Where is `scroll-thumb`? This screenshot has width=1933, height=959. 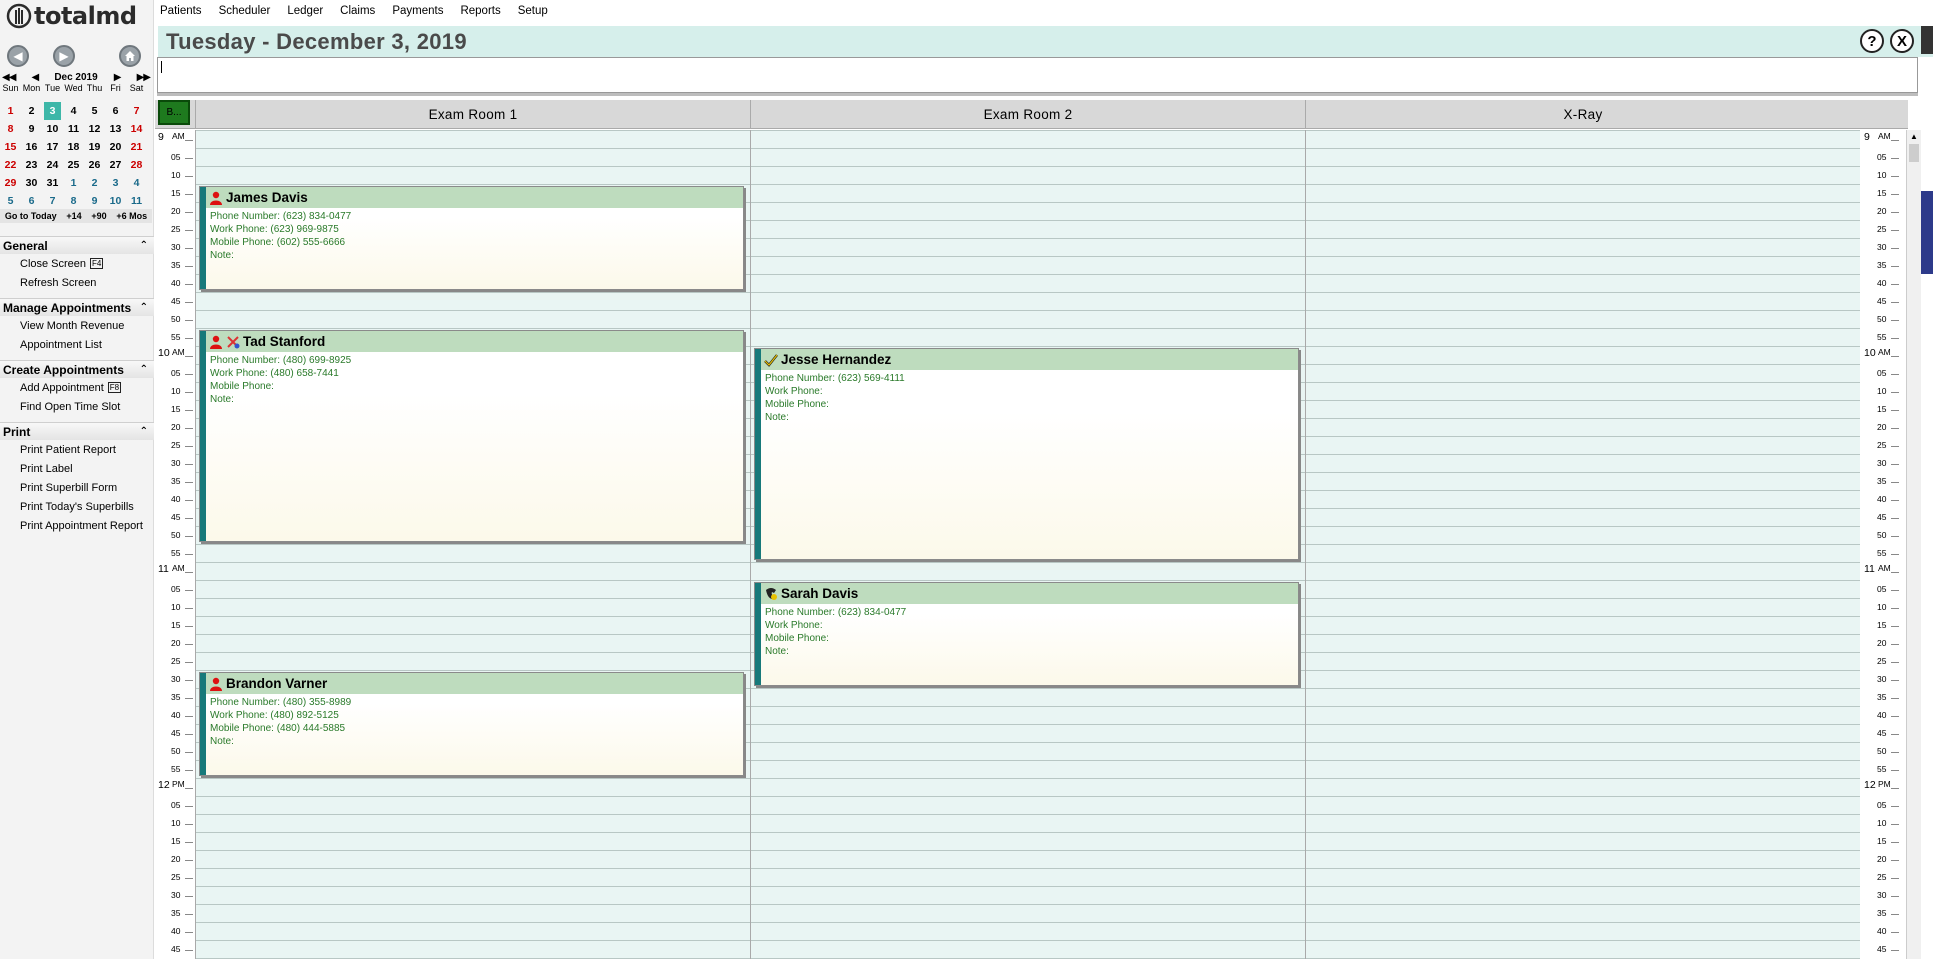
scroll-thumb is located at coordinates (1914, 153).